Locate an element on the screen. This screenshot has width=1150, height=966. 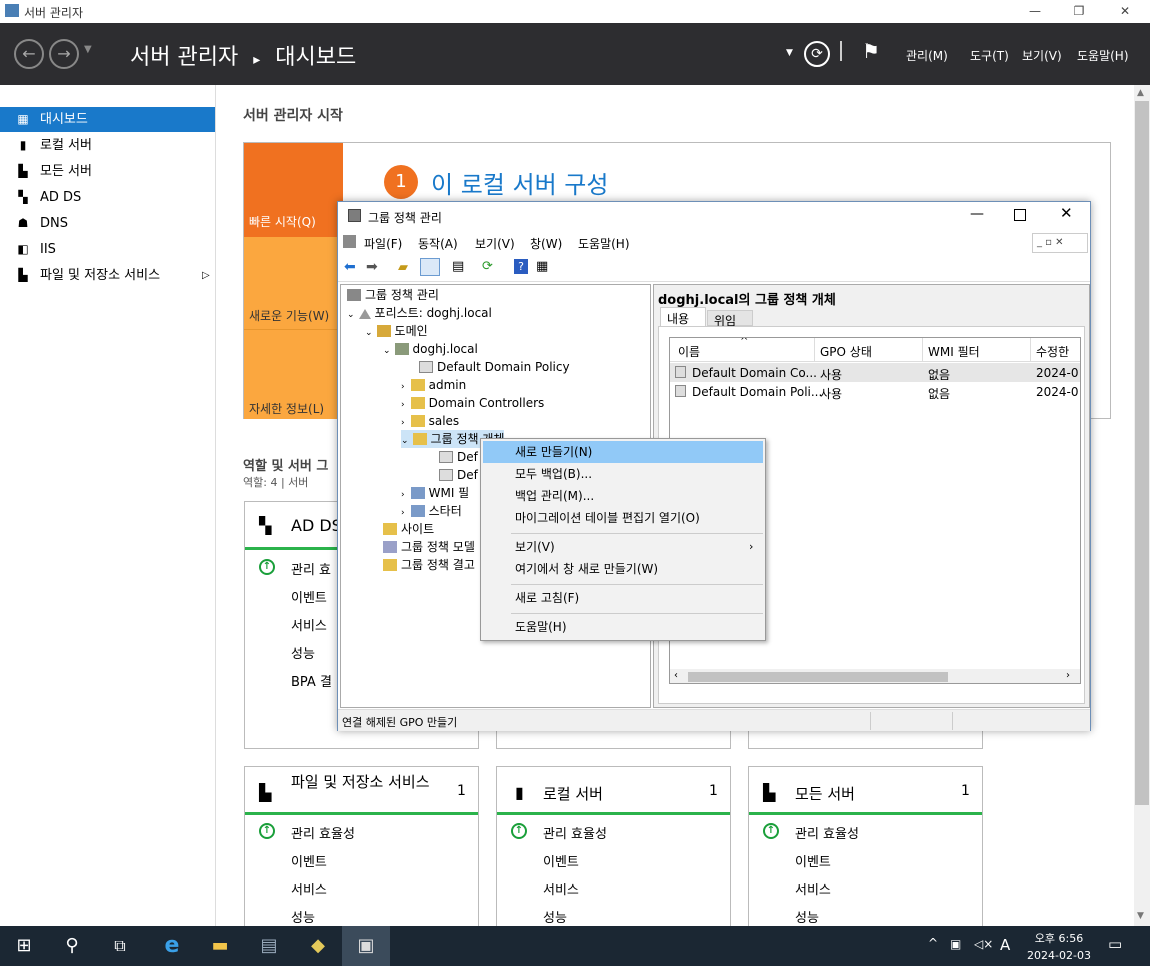
whats-new-tab: 새로운 기능(W) is located at coordinates (293, 283).